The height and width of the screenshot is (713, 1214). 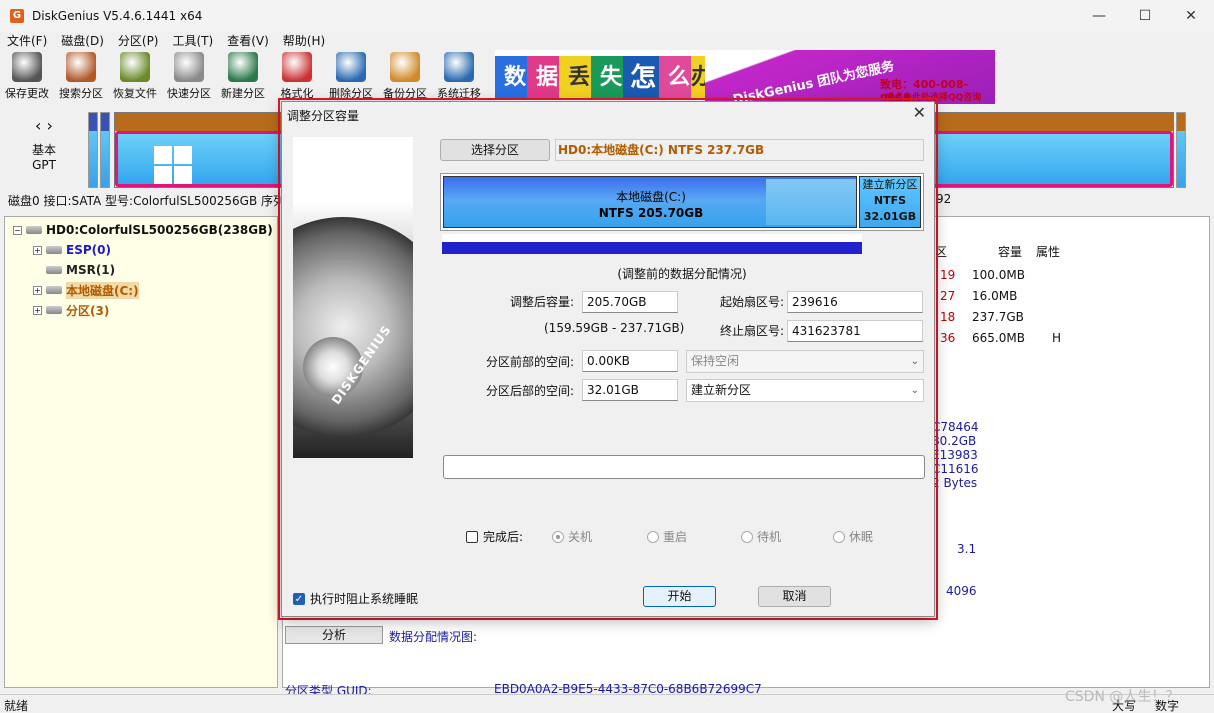 I want to click on radio-label: 关机, so click(x=580, y=537).